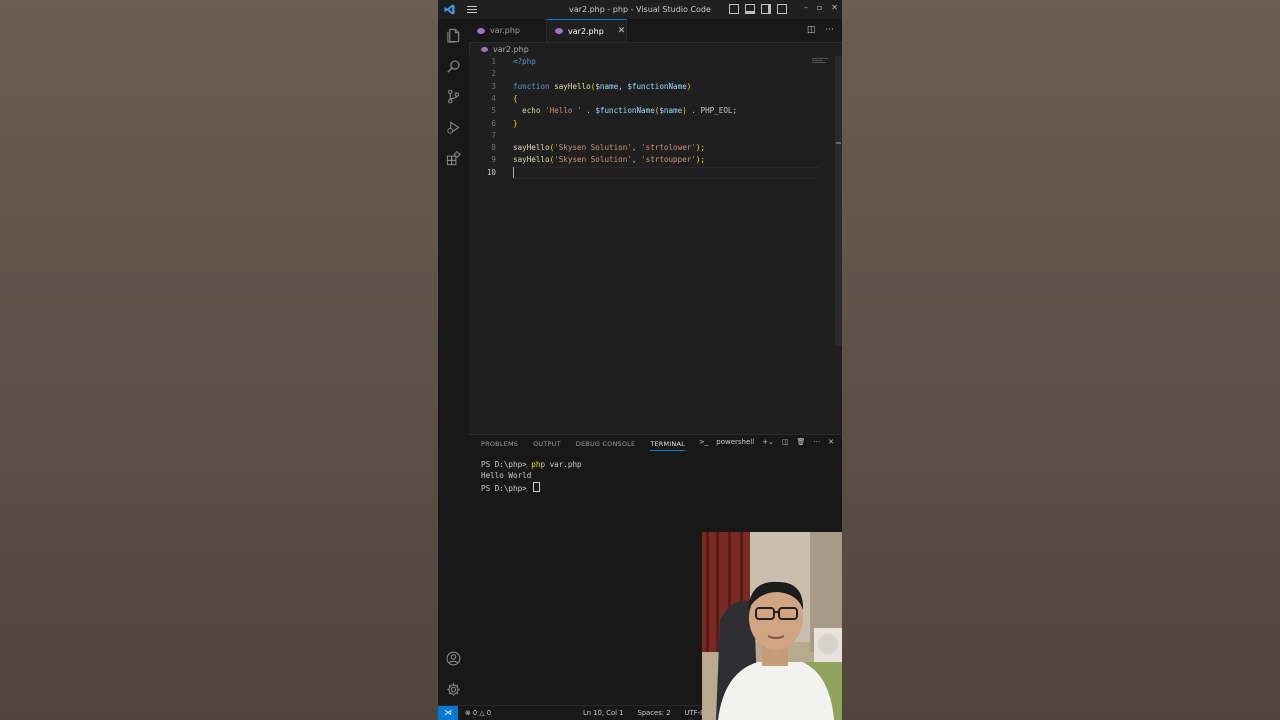 This screenshot has width=1280, height=720. I want to click on toggle-panel-icon, so click(750, 9).